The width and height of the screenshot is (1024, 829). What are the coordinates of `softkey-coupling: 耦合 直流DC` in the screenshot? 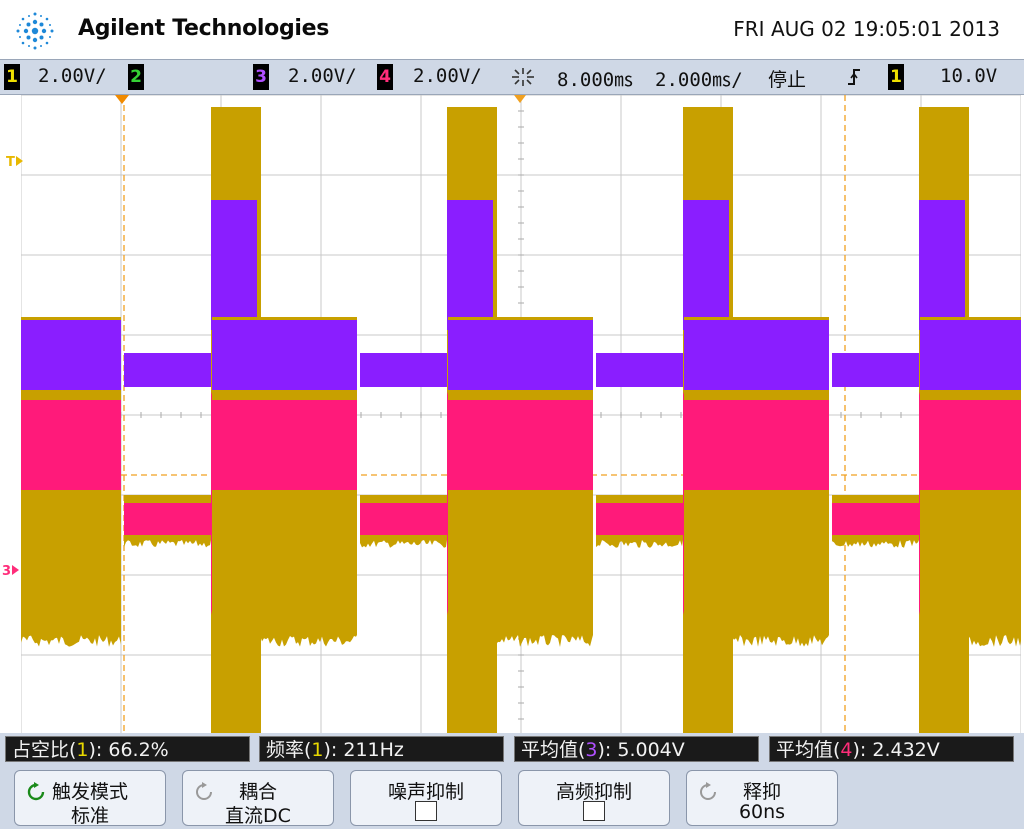 It's located at (258, 798).